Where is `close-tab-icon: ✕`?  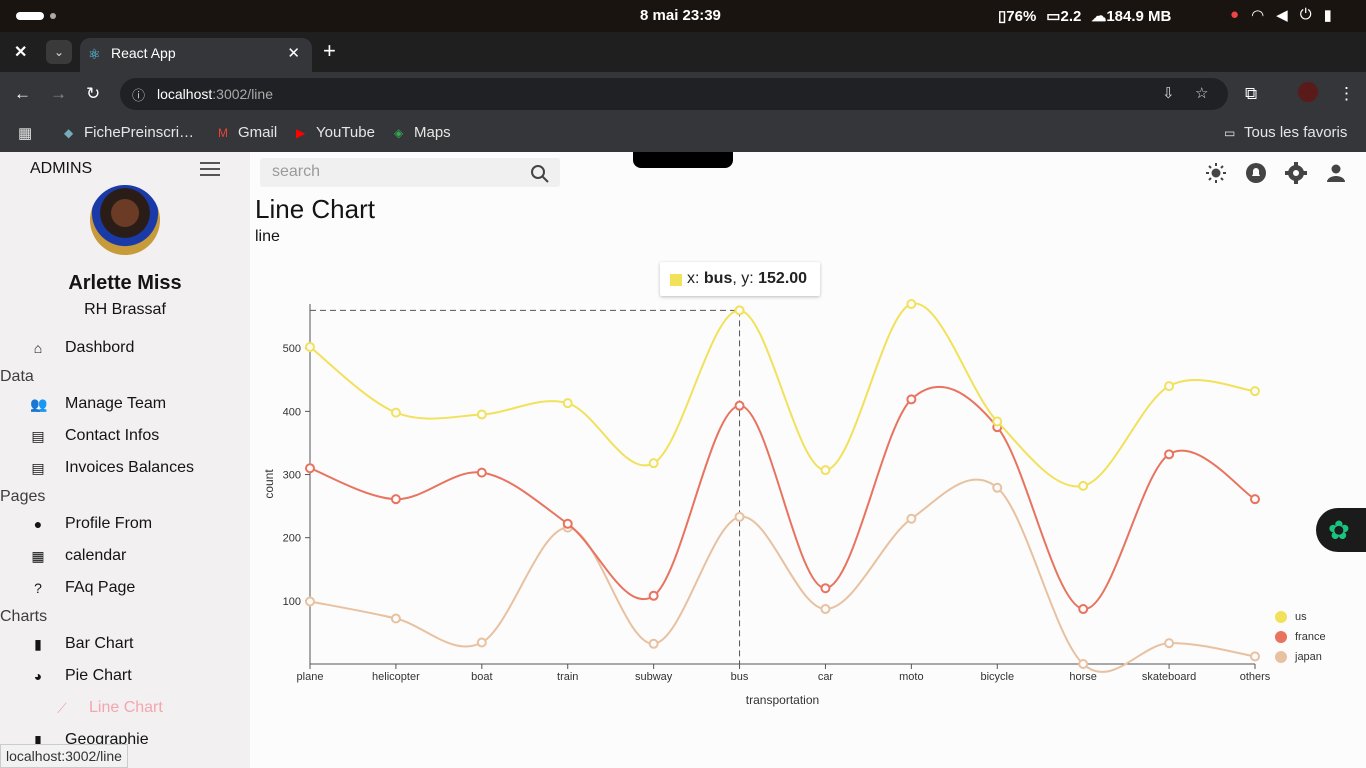
close-tab-icon: ✕ is located at coordinates (293, 53).